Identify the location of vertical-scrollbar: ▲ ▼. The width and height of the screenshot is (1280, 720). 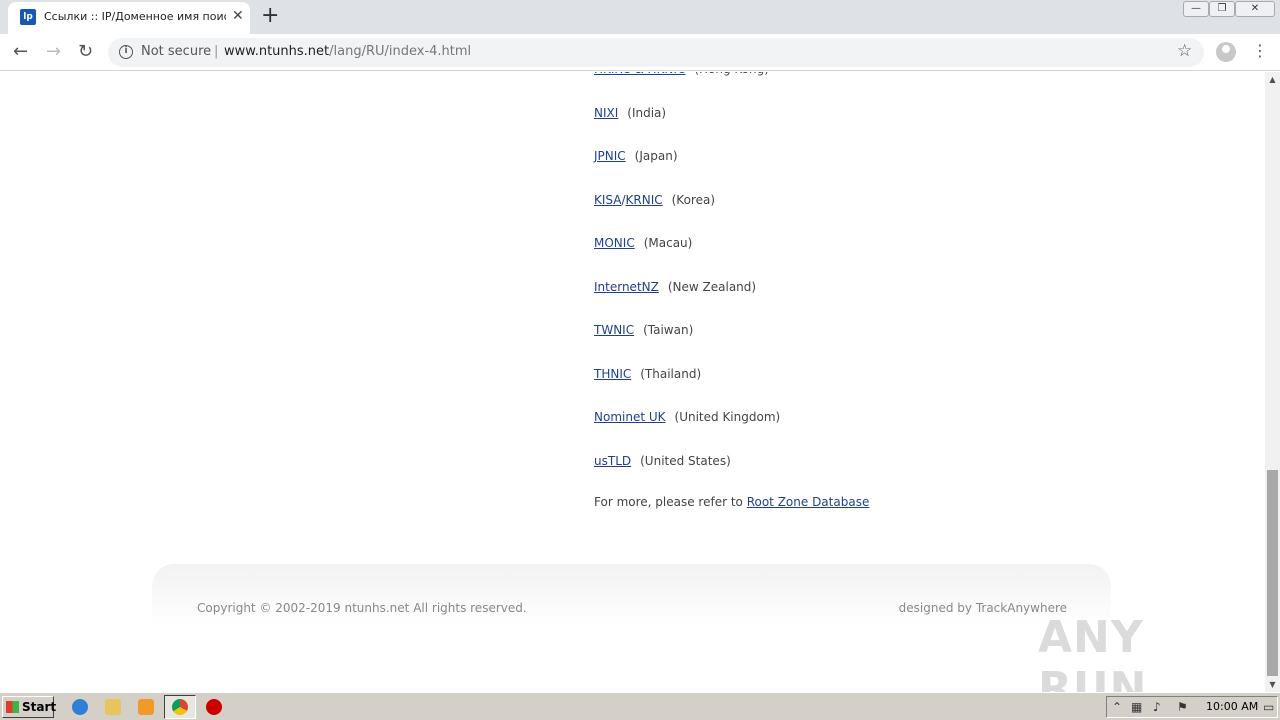
(1272, 382).